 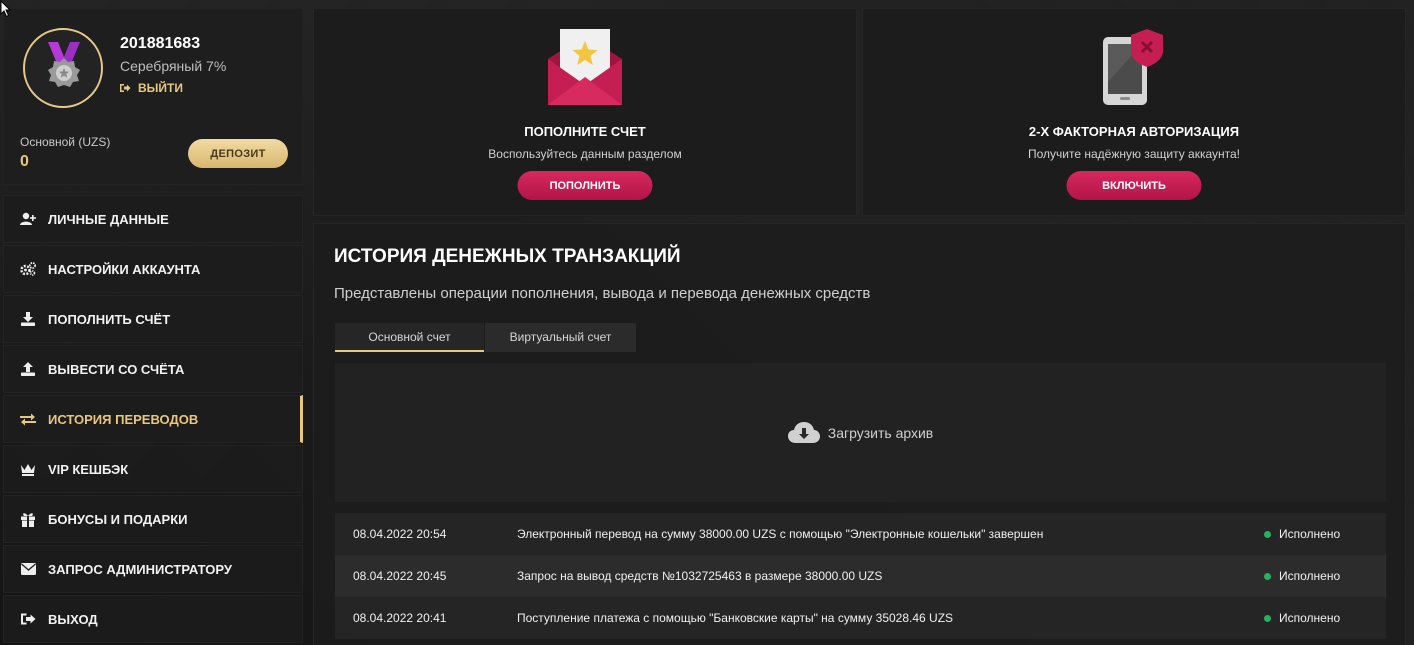 What do you see at coordinates (65, 142) in the screenshot?
I see `balance-label: Основной (UZS)` at bounding box center [65, 142].